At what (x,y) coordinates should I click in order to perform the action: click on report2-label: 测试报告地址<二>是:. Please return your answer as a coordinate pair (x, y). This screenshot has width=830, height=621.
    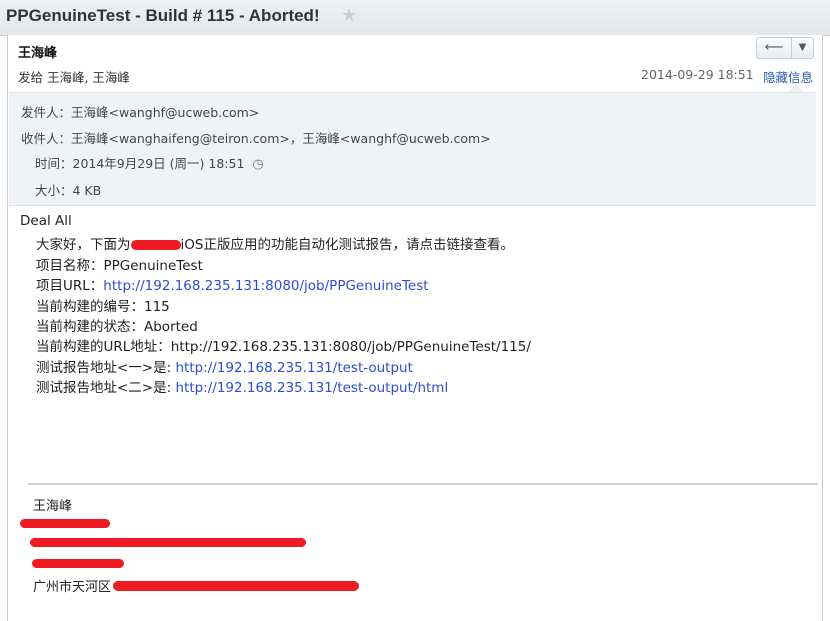
    Looking at the image, I should click on (106, 388).